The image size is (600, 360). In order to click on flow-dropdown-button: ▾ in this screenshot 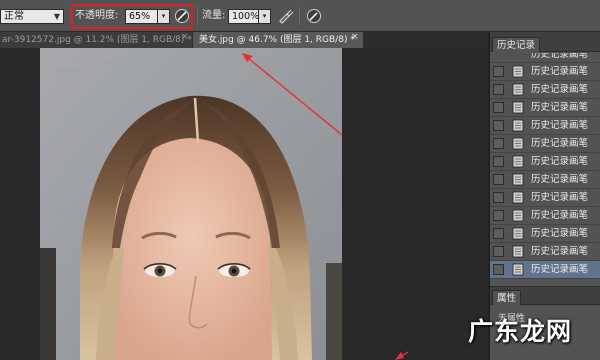, I will do `click(264, 16)`.